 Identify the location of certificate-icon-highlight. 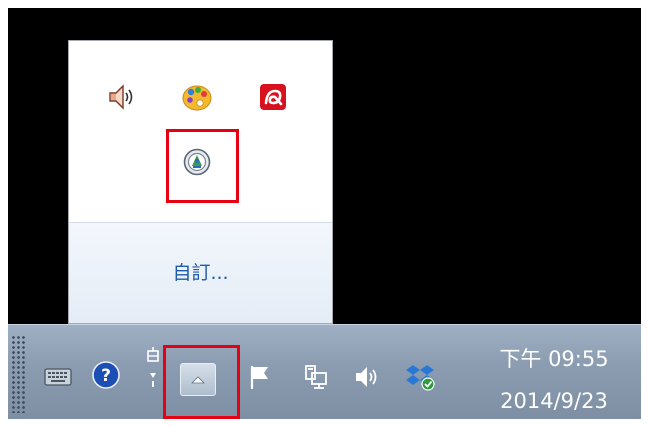
(202, 166).